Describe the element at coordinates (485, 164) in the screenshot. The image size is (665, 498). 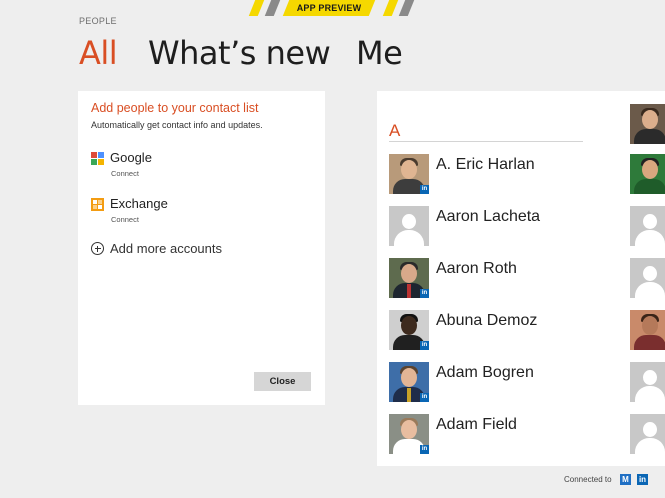
I see `contact-name: A. Eric Harlan` at that location.